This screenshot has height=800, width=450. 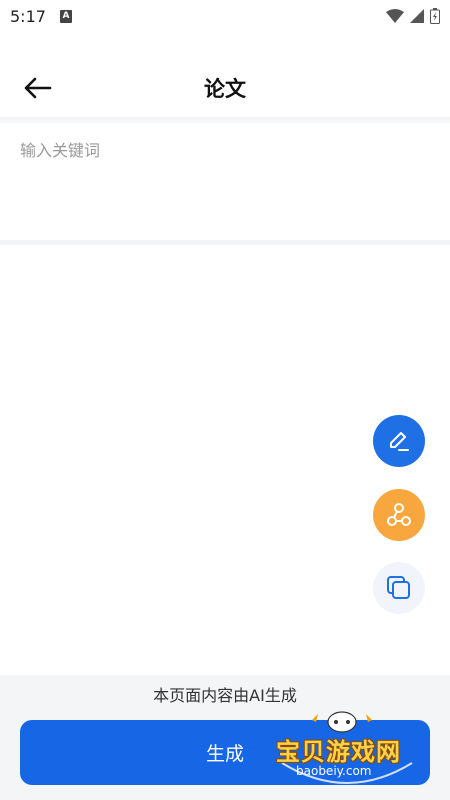 I want to click on watermark-url: baobeiy.com, so click(x=334, y=771).